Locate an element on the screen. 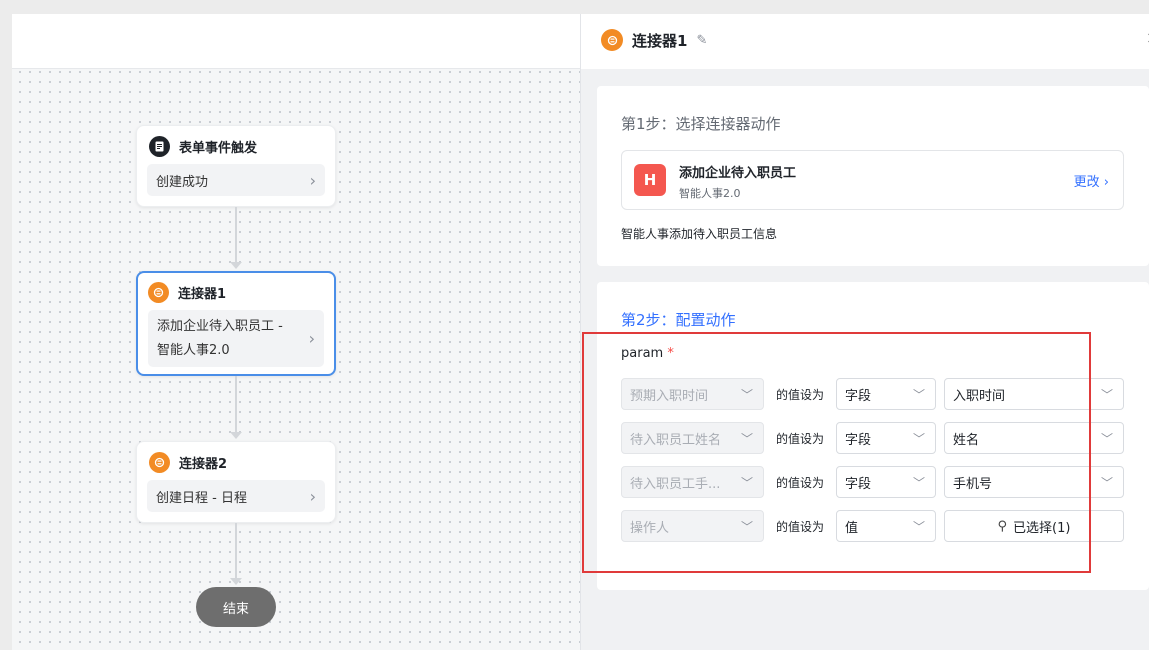  action-app: 智能人事2.0 is located at coordinates (710, 193).